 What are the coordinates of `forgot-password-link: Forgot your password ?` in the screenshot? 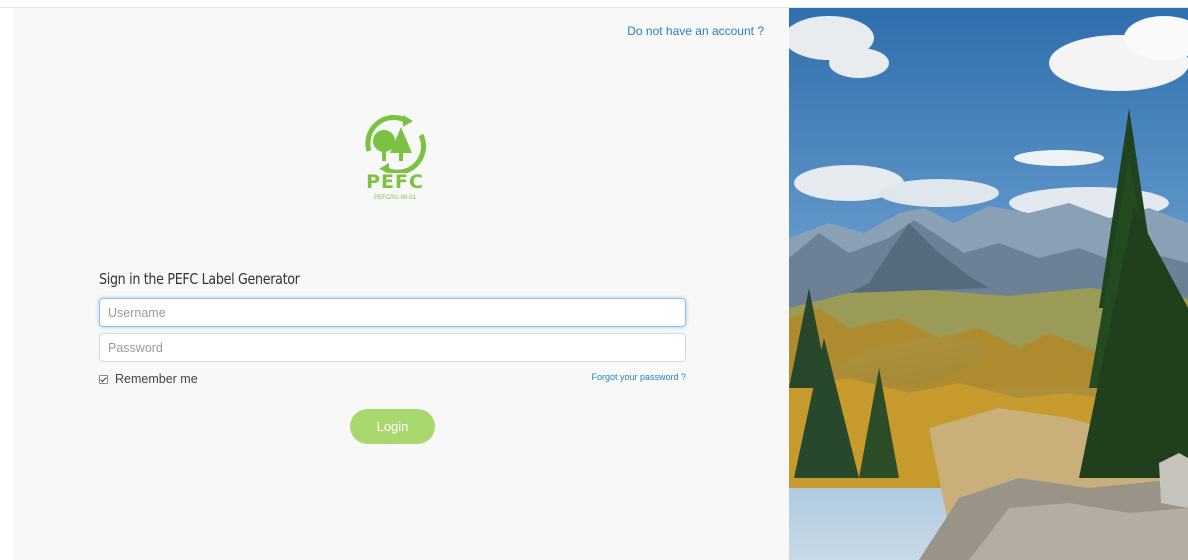 It's located at (638, 377).